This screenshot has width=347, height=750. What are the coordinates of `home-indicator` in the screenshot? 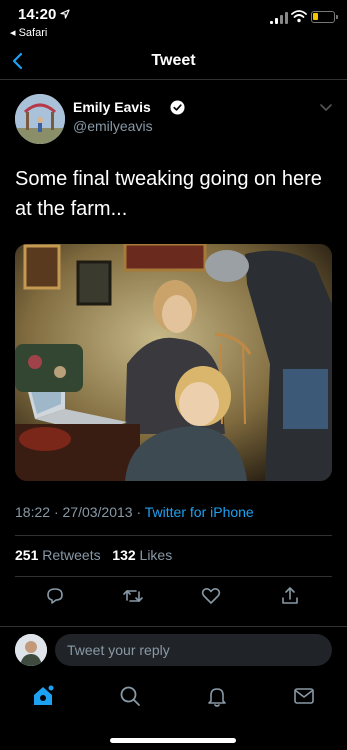 It's located at (173, 740).